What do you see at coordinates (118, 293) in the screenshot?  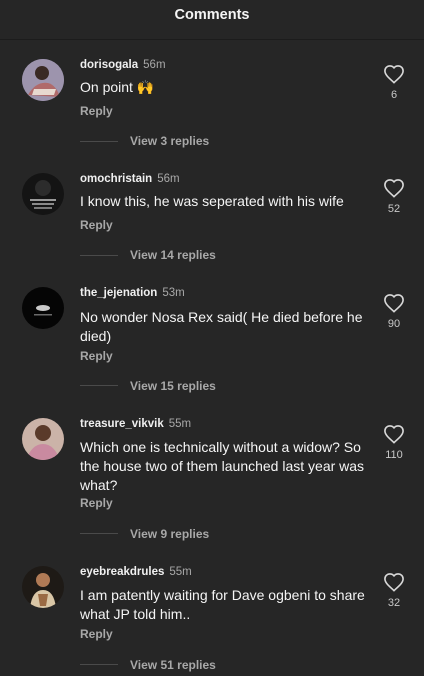 I see `username-text: the_jejenation` at bounding box center [118, 293].